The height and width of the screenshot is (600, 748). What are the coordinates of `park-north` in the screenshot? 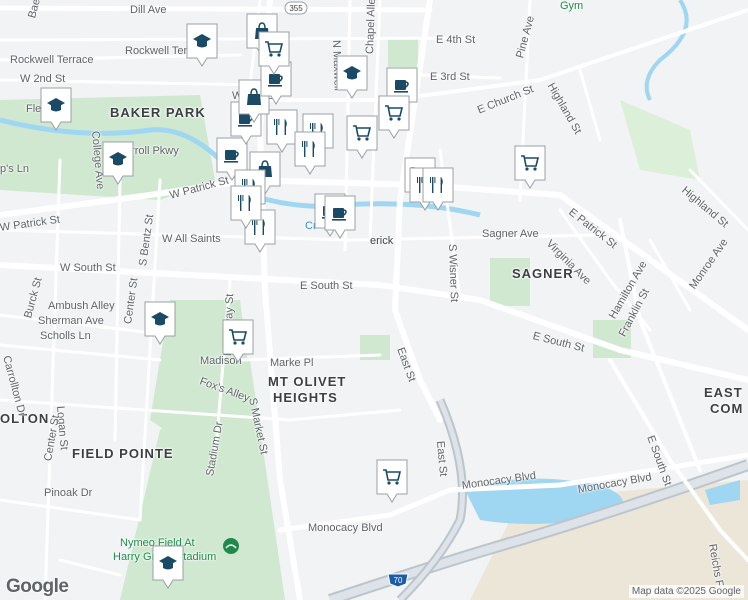 It's located at (403, 52).